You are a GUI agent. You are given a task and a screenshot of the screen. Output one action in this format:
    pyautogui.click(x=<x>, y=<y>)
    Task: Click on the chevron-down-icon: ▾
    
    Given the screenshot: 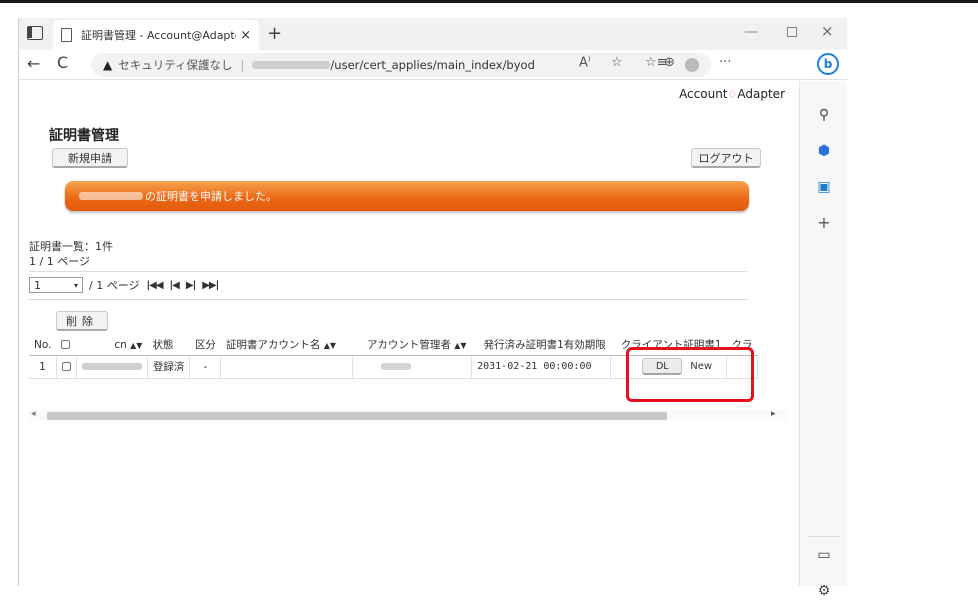 What is the action you would take?
    pyautogui.click(x=75, y=285)
    